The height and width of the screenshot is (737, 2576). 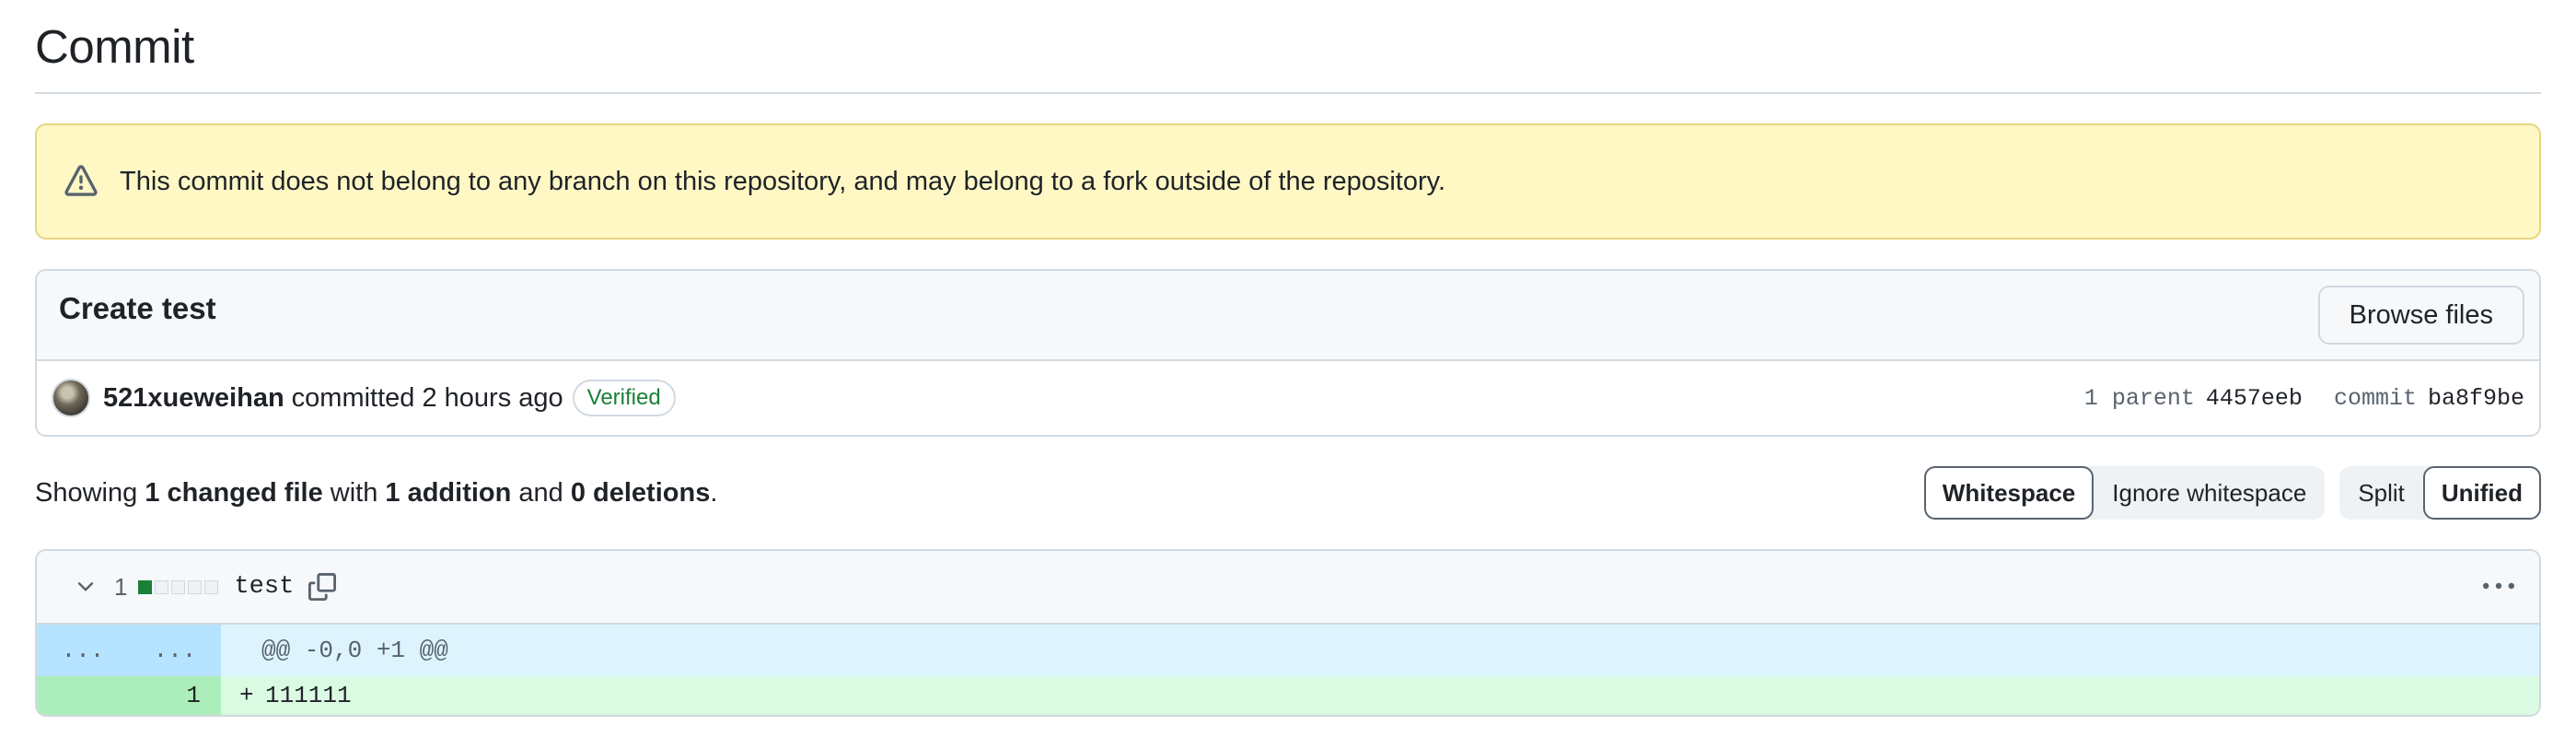 What do you see at coordinates (2498, 586) in the screenshot?
I see `more-options-icon` at bounding box center [2498, 586].